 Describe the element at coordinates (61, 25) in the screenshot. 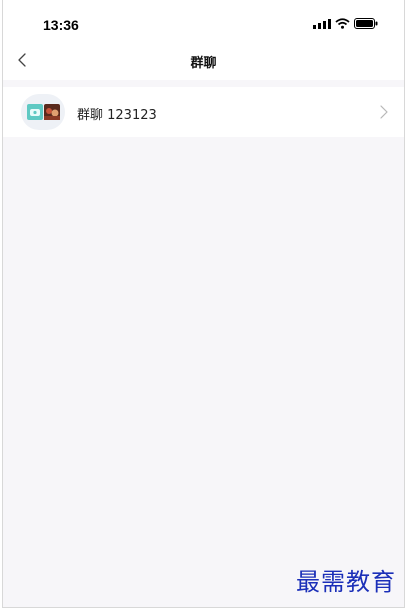

I see `status-time: 13:36` at that location.